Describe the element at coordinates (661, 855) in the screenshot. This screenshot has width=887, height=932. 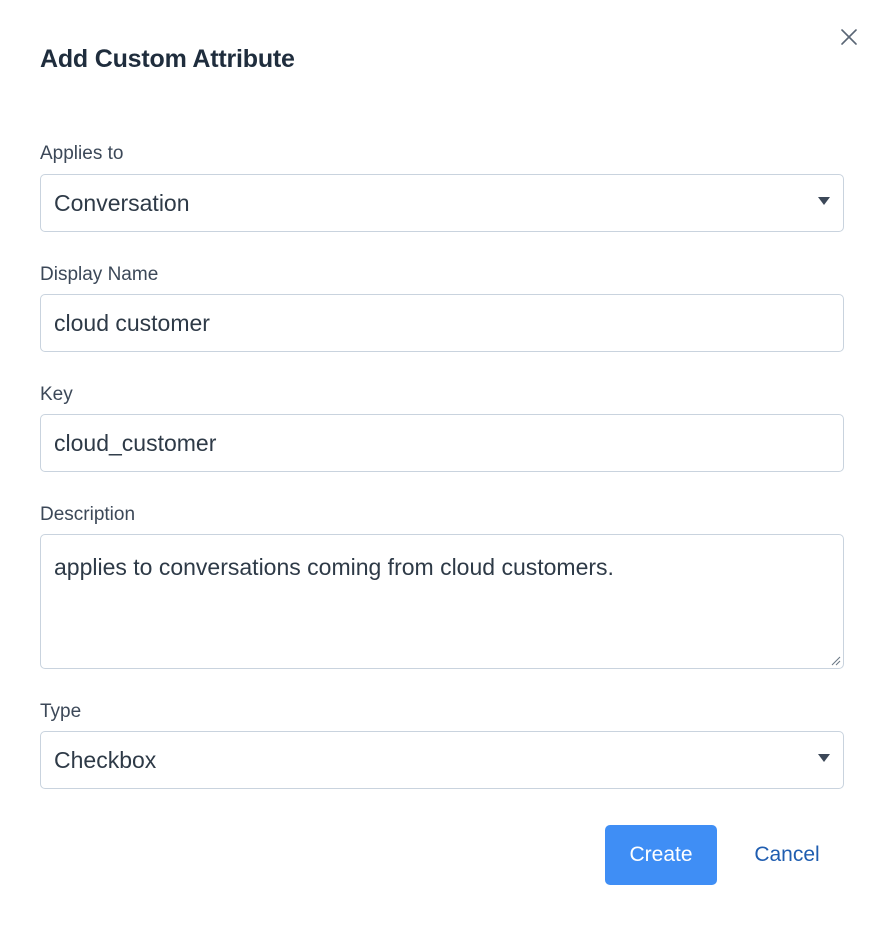
I see `create-button: Create` at that location.